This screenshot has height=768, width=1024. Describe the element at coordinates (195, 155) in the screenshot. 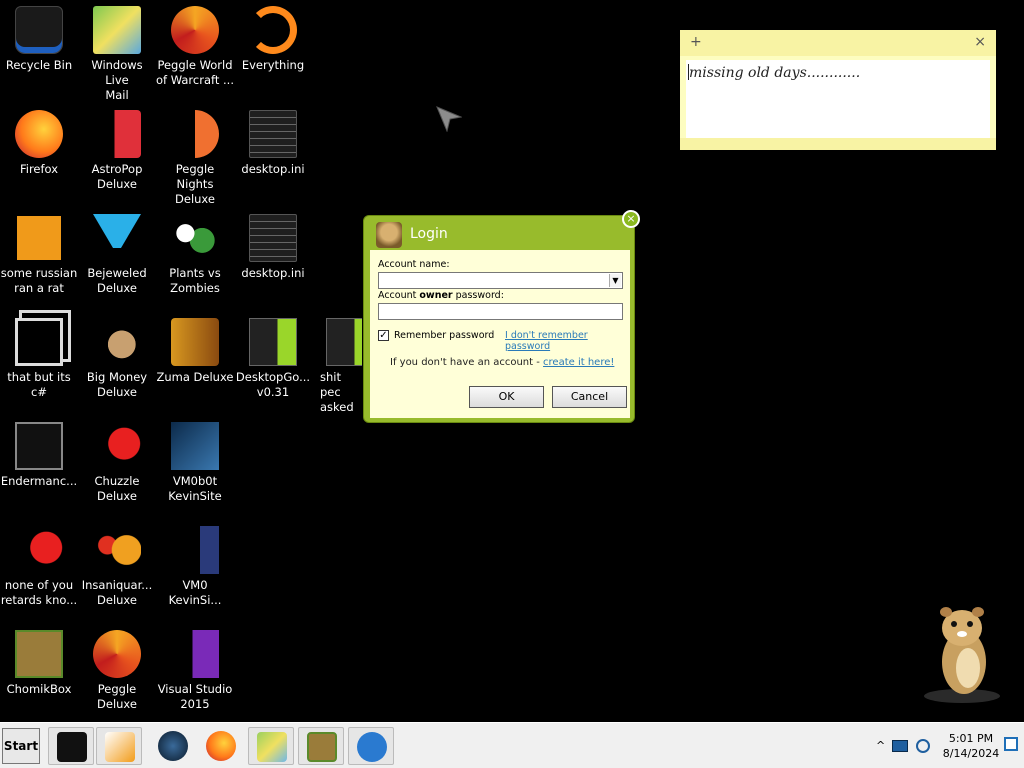

I see `desktop-icon-peggle-nights: Peggle Nights Deluxe` at that location.